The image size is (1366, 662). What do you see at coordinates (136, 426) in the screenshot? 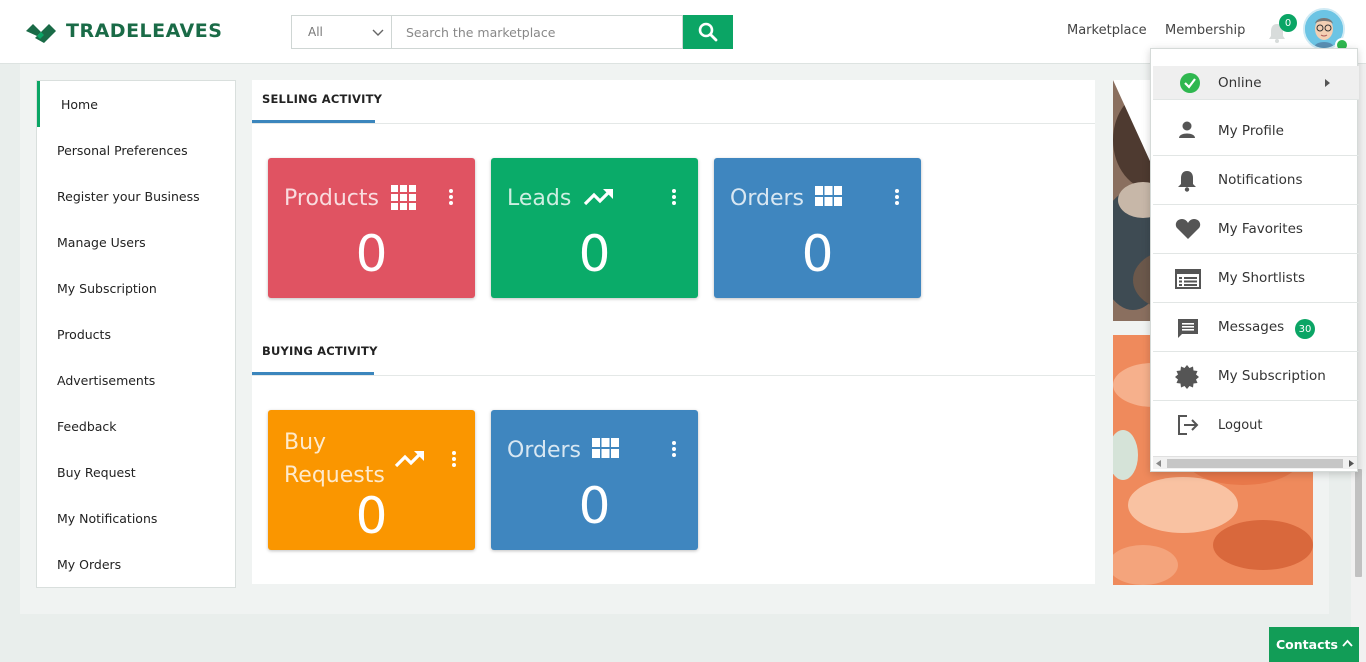
I see `sidebar-item-feedback: Feedback` at bounding box center [136, 426].